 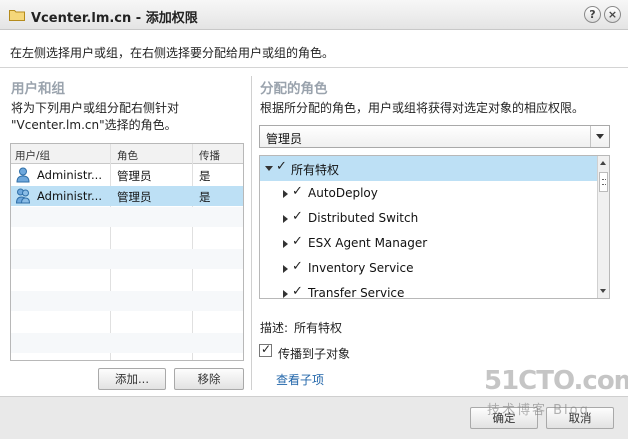 I want to click on column-header-user: 用户/组, so click(x=32, y=155).